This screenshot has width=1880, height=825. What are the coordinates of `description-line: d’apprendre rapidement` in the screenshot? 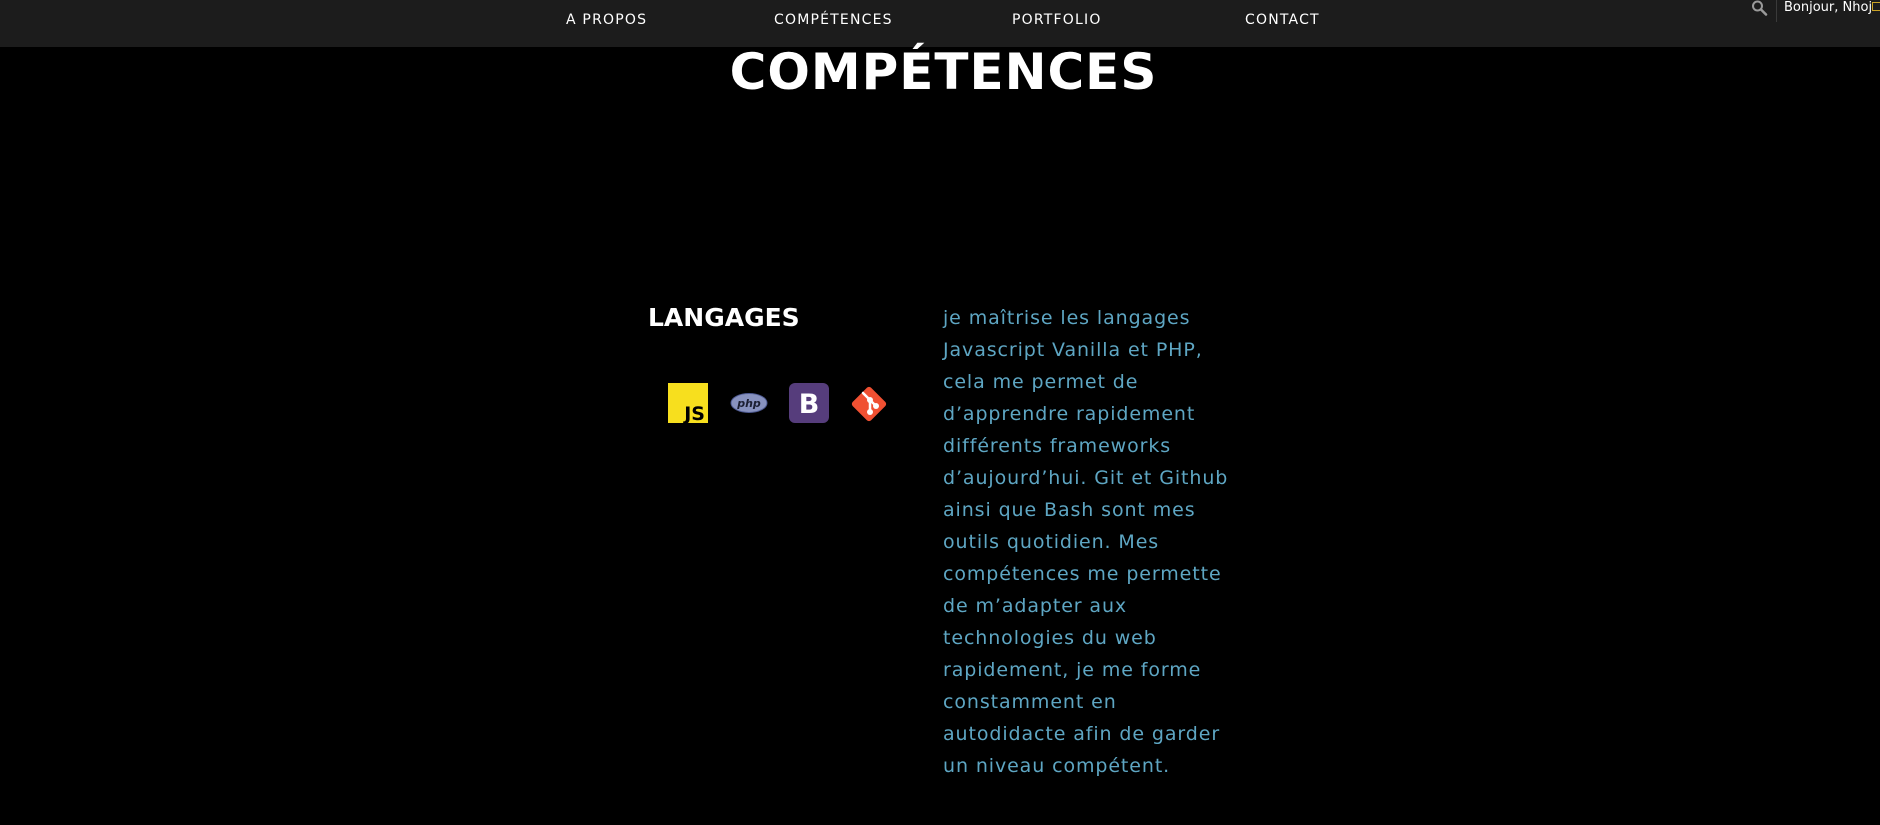 It's located at (1069, 414).